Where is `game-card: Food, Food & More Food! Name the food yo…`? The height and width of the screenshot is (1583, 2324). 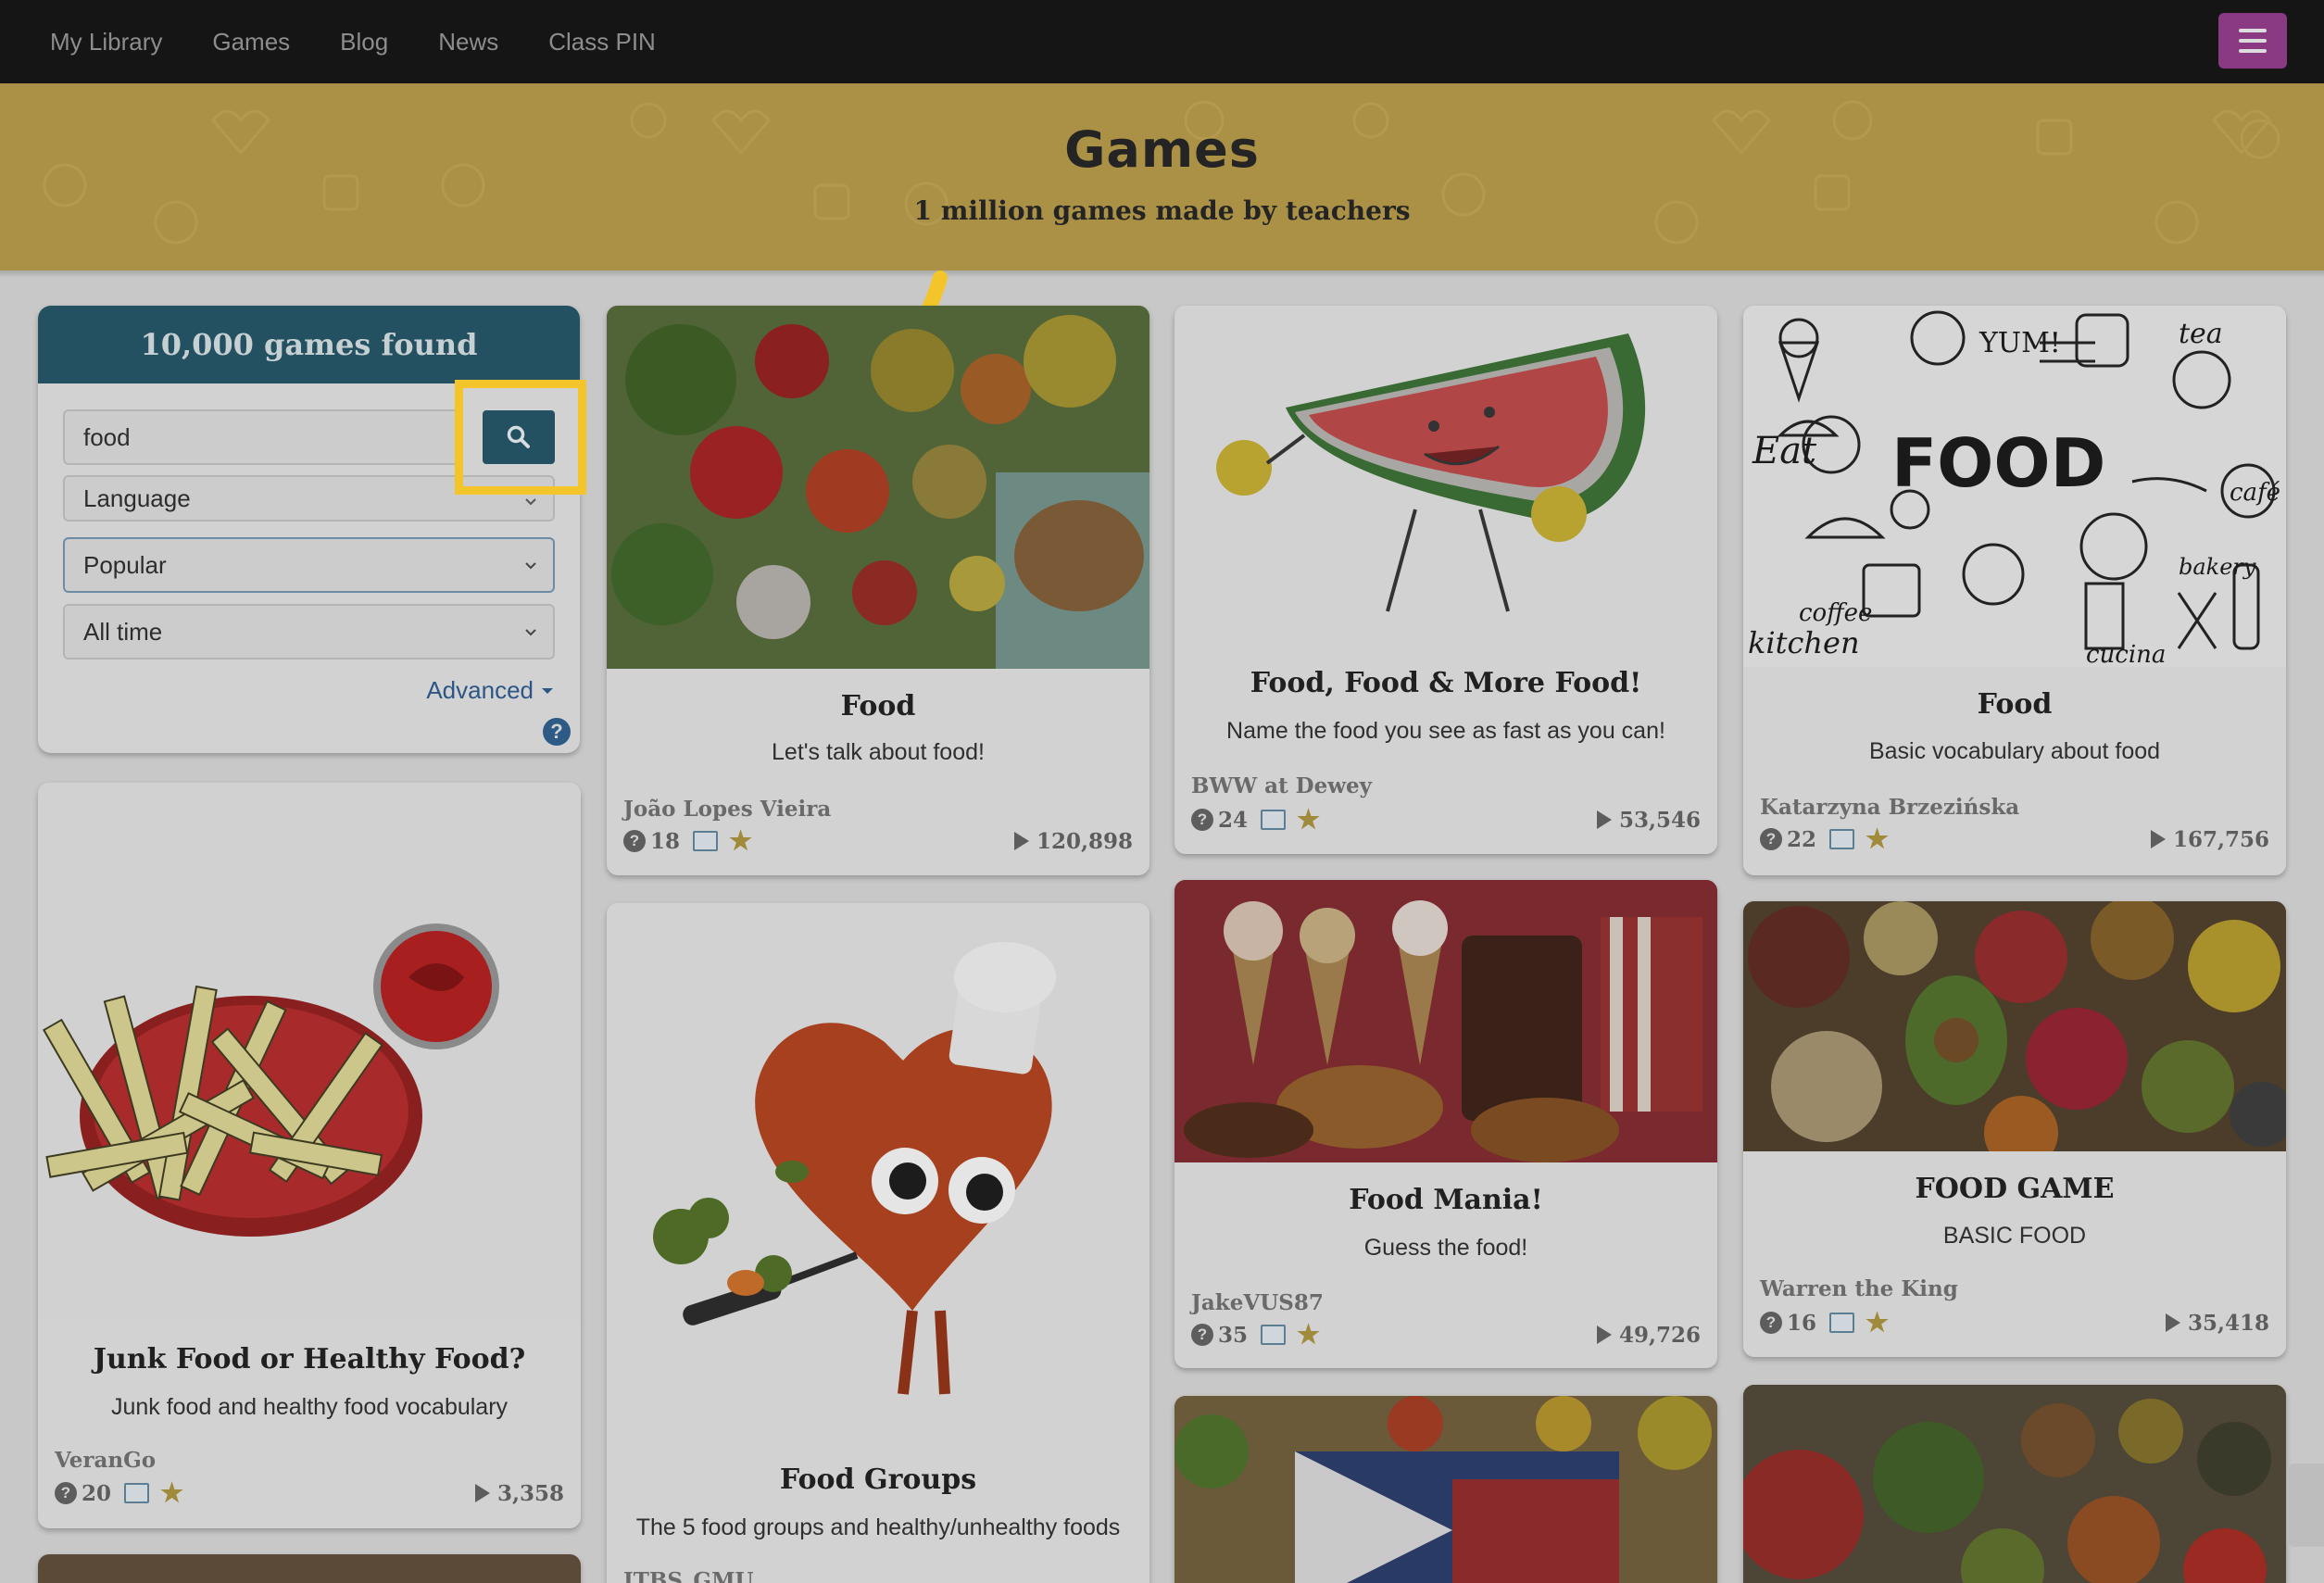 game-card: Food, Food & More Food! Name the food yo… is located at coordinates (1446, 580).